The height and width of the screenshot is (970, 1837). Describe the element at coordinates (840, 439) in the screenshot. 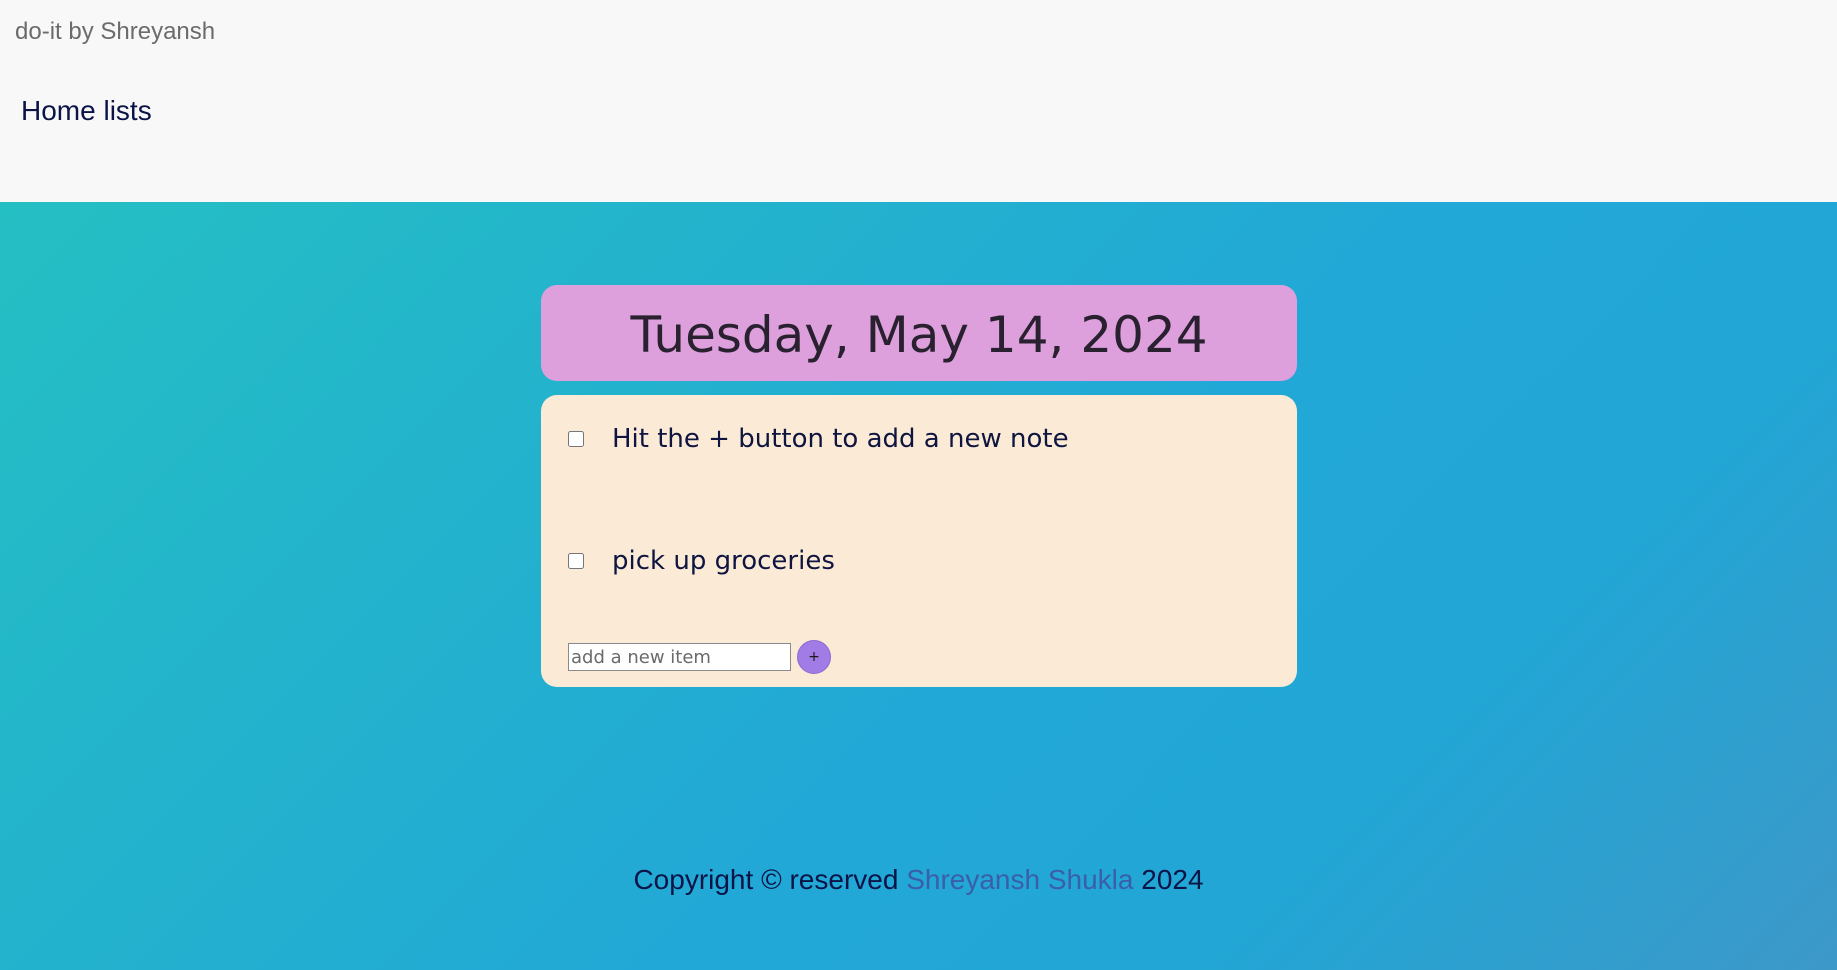

I see `item-label: Hit the + button to add a new note` at that location.